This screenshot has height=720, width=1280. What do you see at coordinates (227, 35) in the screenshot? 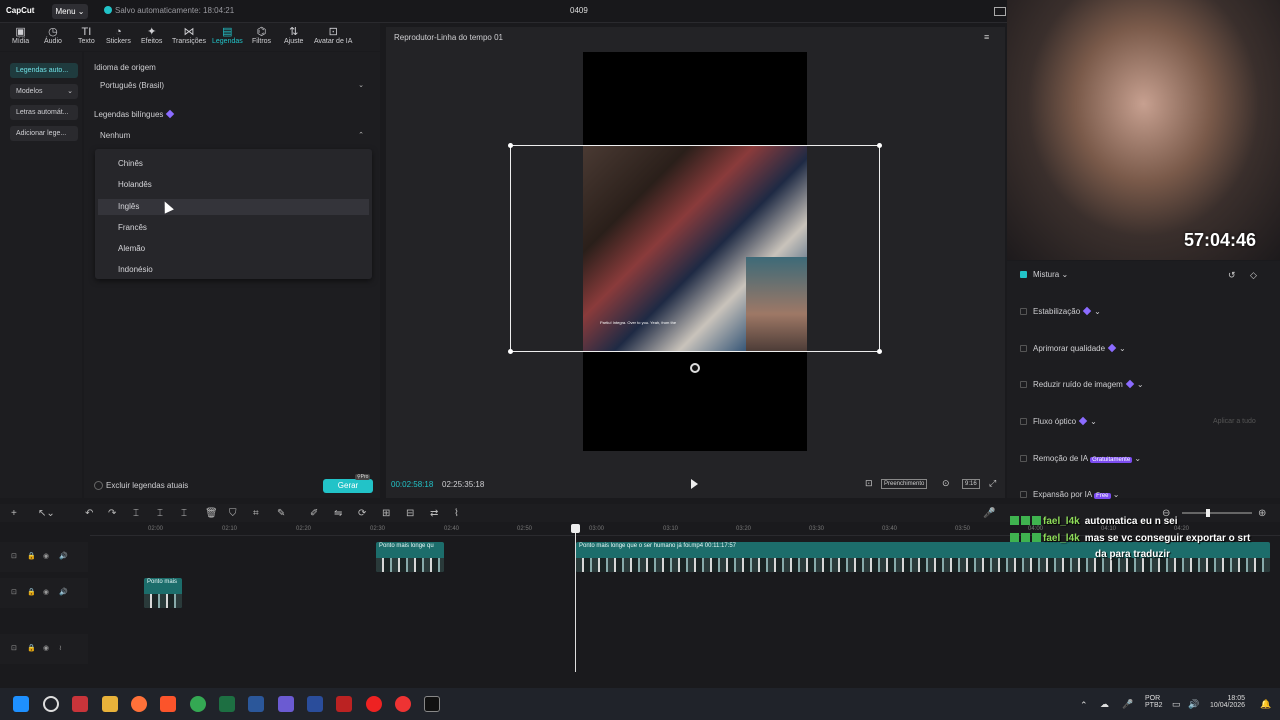
I see `tab-legendas: ▤ Legendas` at bounding box center [227, 35].